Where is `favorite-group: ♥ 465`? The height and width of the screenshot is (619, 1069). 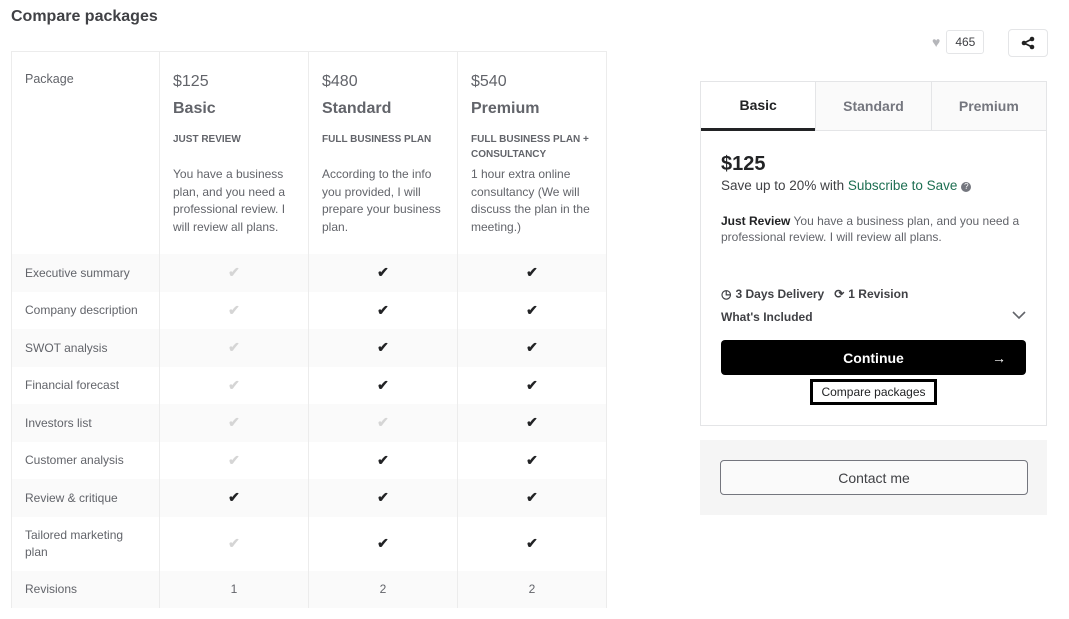 favorite-group: ♥ 465 is located at coordinates (958, 42).